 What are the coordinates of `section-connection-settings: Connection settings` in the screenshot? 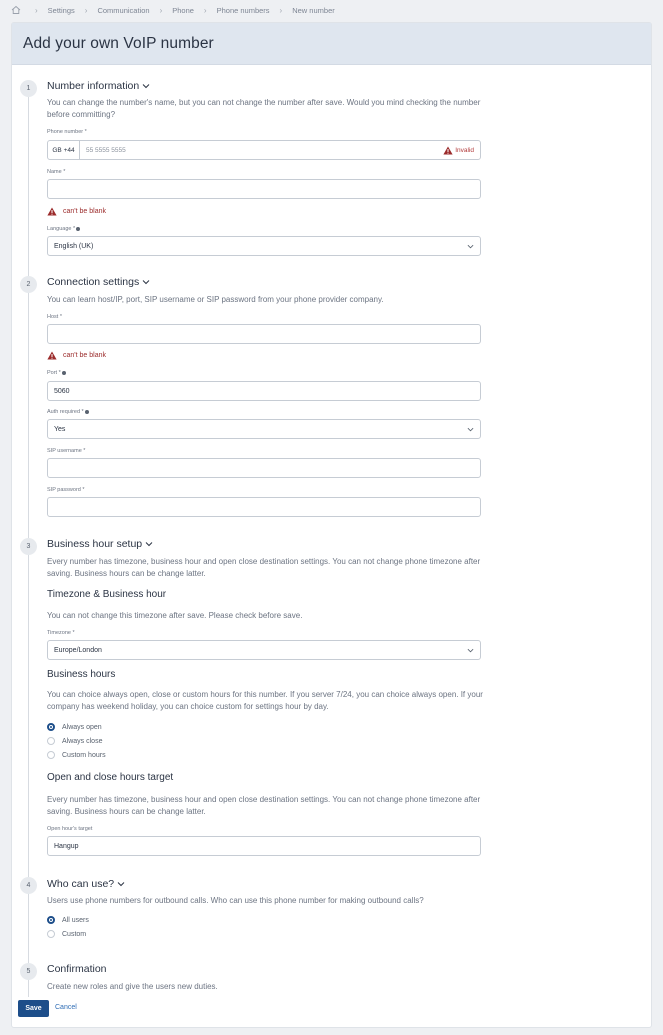 It's located at (98, 282).